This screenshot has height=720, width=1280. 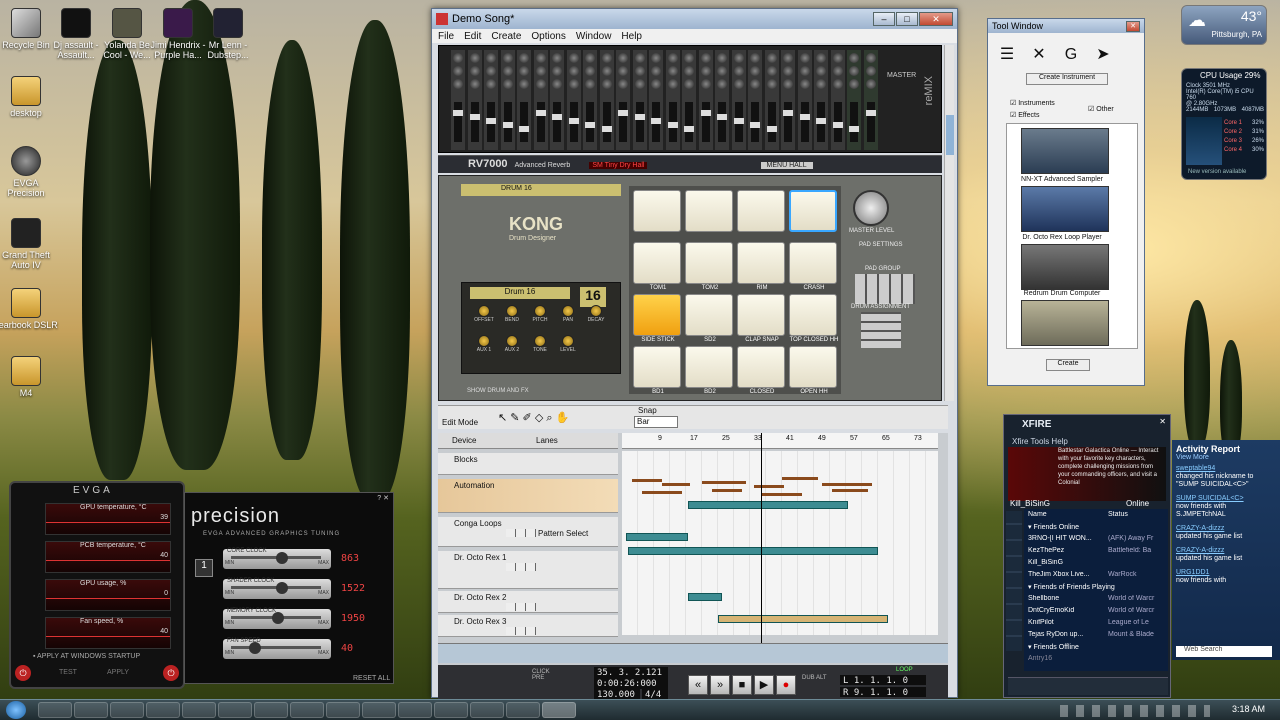 I want to click on menu-help: Help, so click(x=631, y=36).